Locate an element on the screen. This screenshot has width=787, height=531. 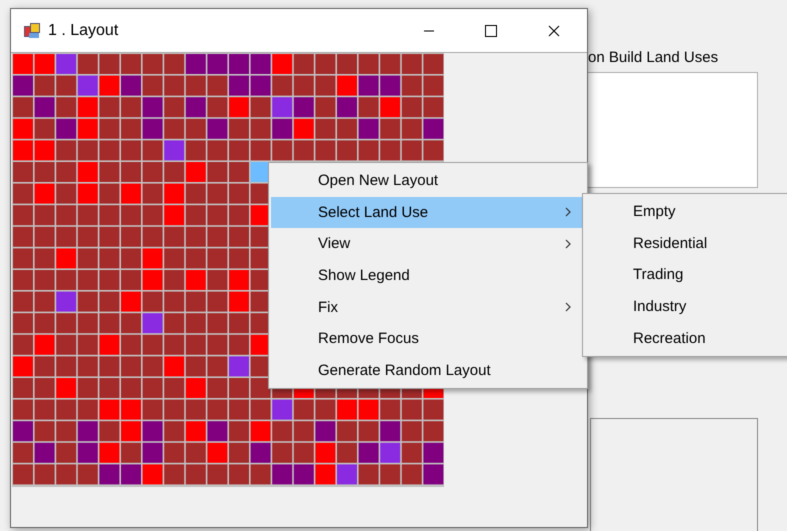
menu-item: Remove Focus is located at coordinates (428, 338).